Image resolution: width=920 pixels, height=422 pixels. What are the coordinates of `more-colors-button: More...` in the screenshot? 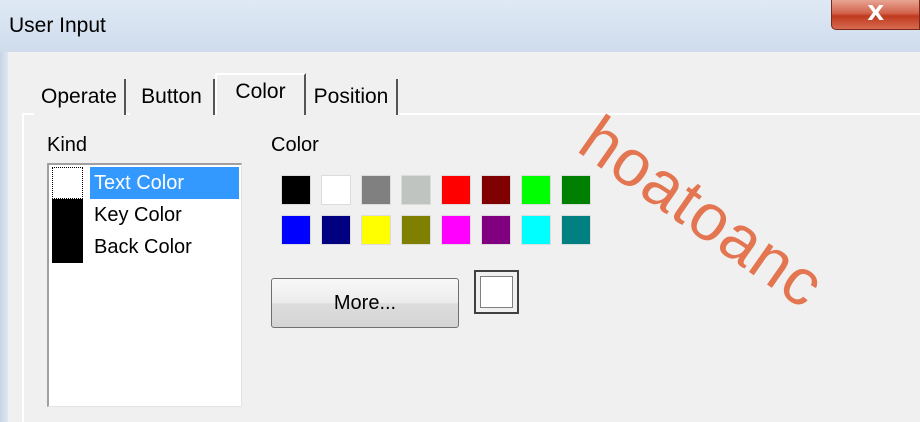 It's located at (365, 303).